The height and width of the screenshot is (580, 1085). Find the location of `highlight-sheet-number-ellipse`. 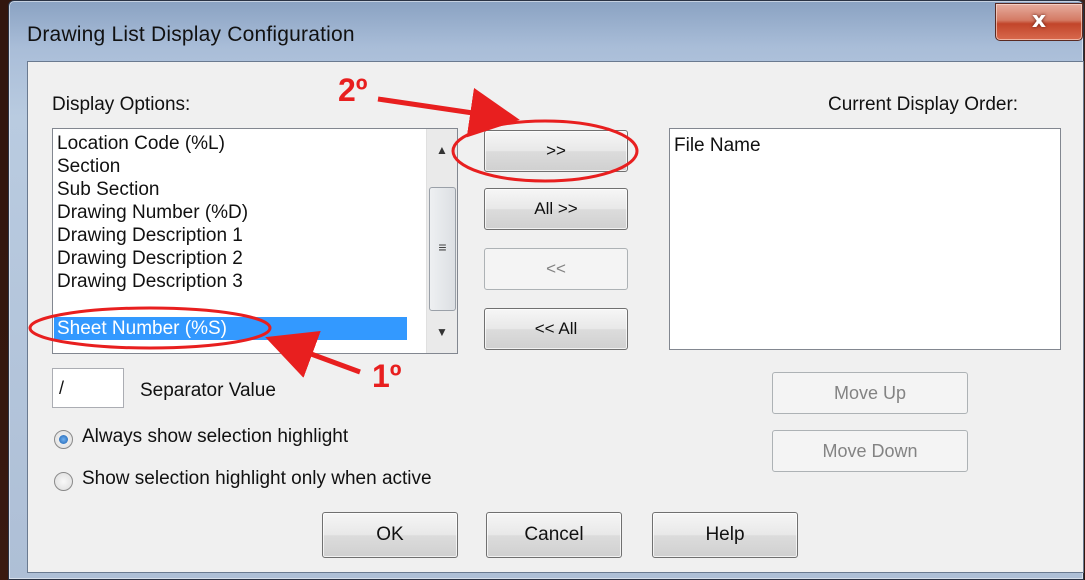

highlight-sheet-number-ellipse is located at coordinates (150, 328).